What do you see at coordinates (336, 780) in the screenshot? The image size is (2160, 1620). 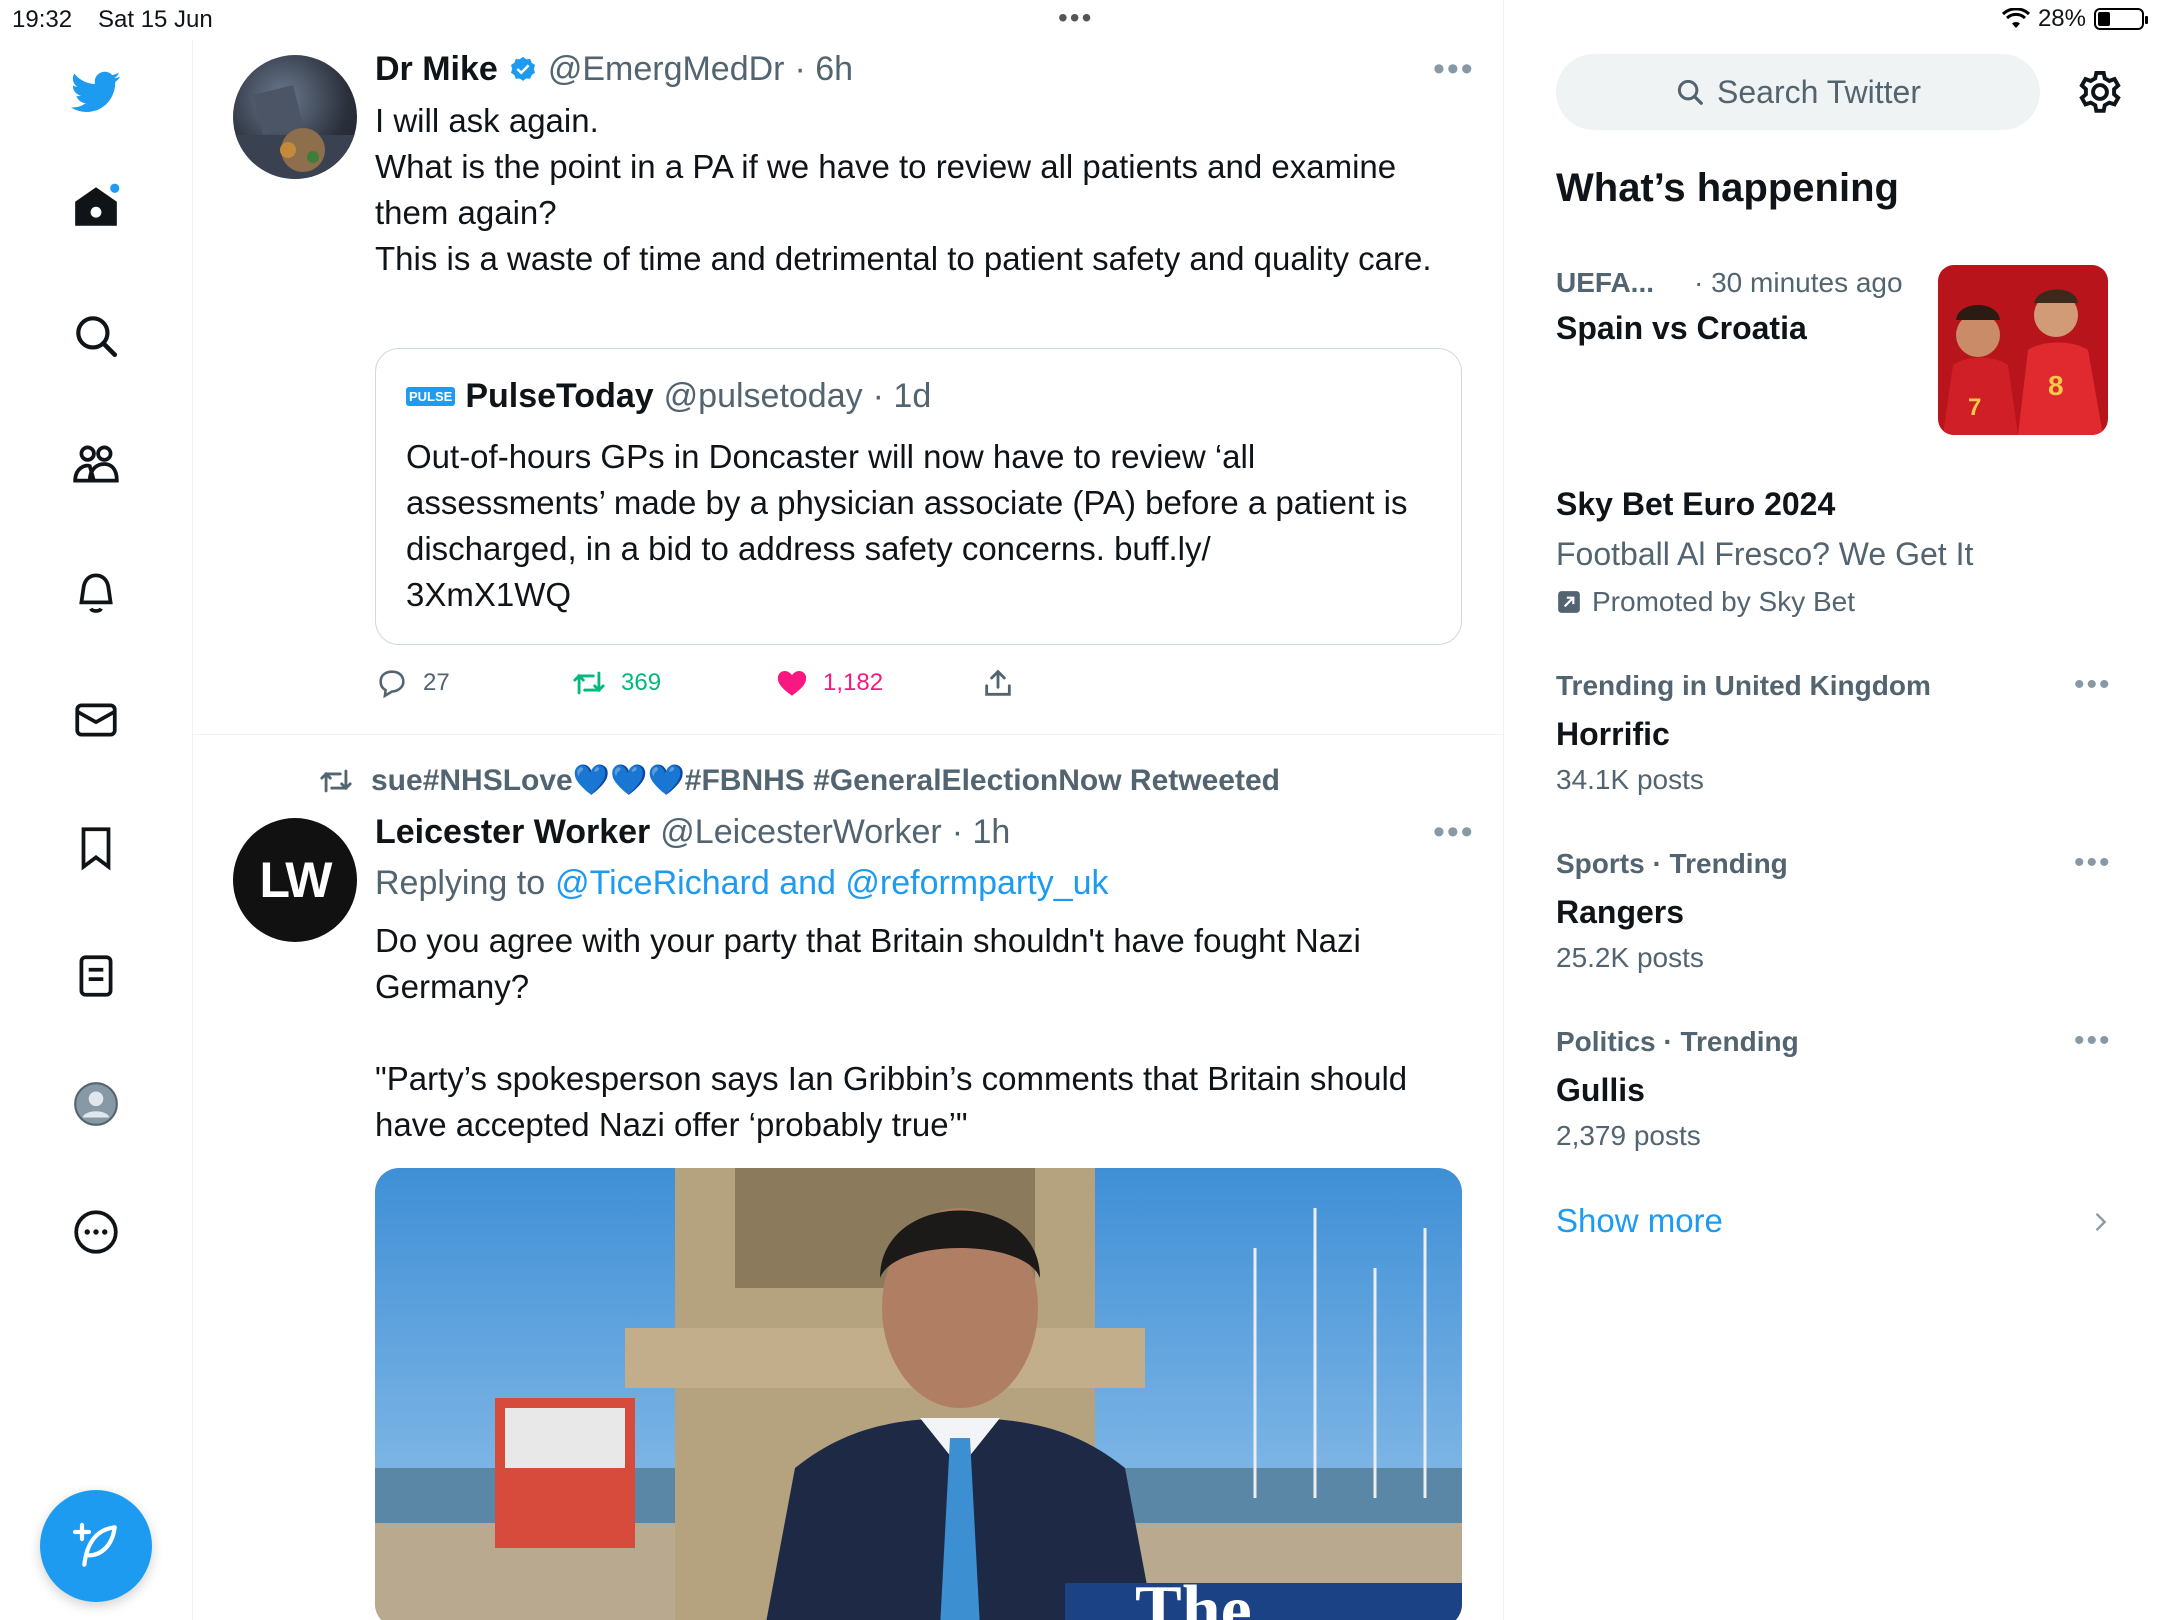 I see `retweeted-icon` at bounding box center [336, 780].